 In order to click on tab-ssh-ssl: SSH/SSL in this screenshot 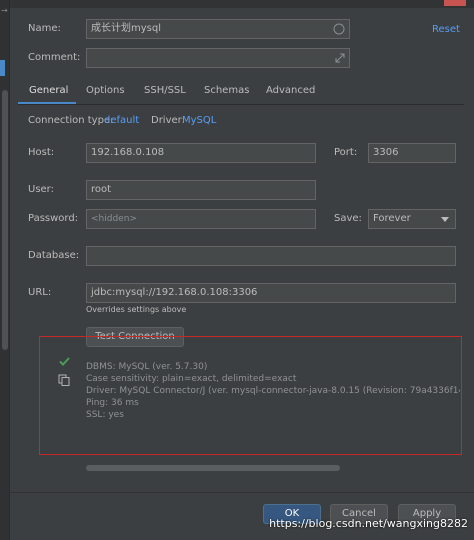, I will do `click(165, 93)`.